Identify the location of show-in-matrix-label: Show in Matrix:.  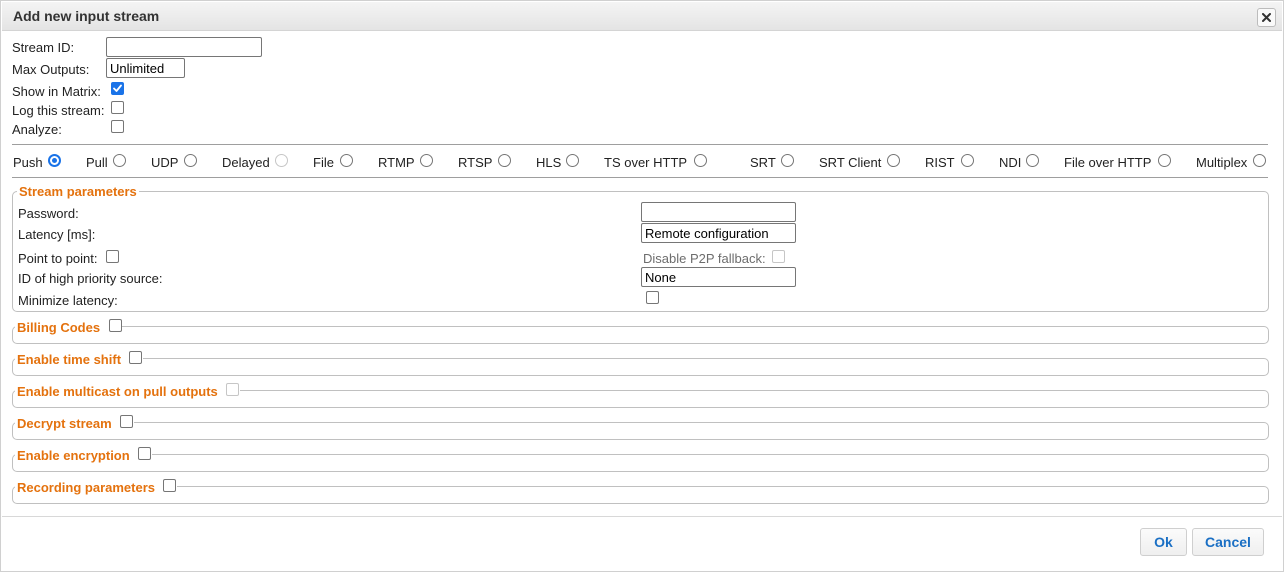
(56, 91).